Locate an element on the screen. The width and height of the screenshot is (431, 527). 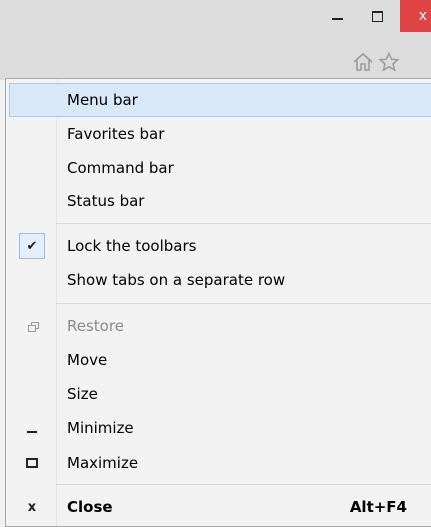
menu-item-maximize: Maximize is located at coordinates (220, 463).